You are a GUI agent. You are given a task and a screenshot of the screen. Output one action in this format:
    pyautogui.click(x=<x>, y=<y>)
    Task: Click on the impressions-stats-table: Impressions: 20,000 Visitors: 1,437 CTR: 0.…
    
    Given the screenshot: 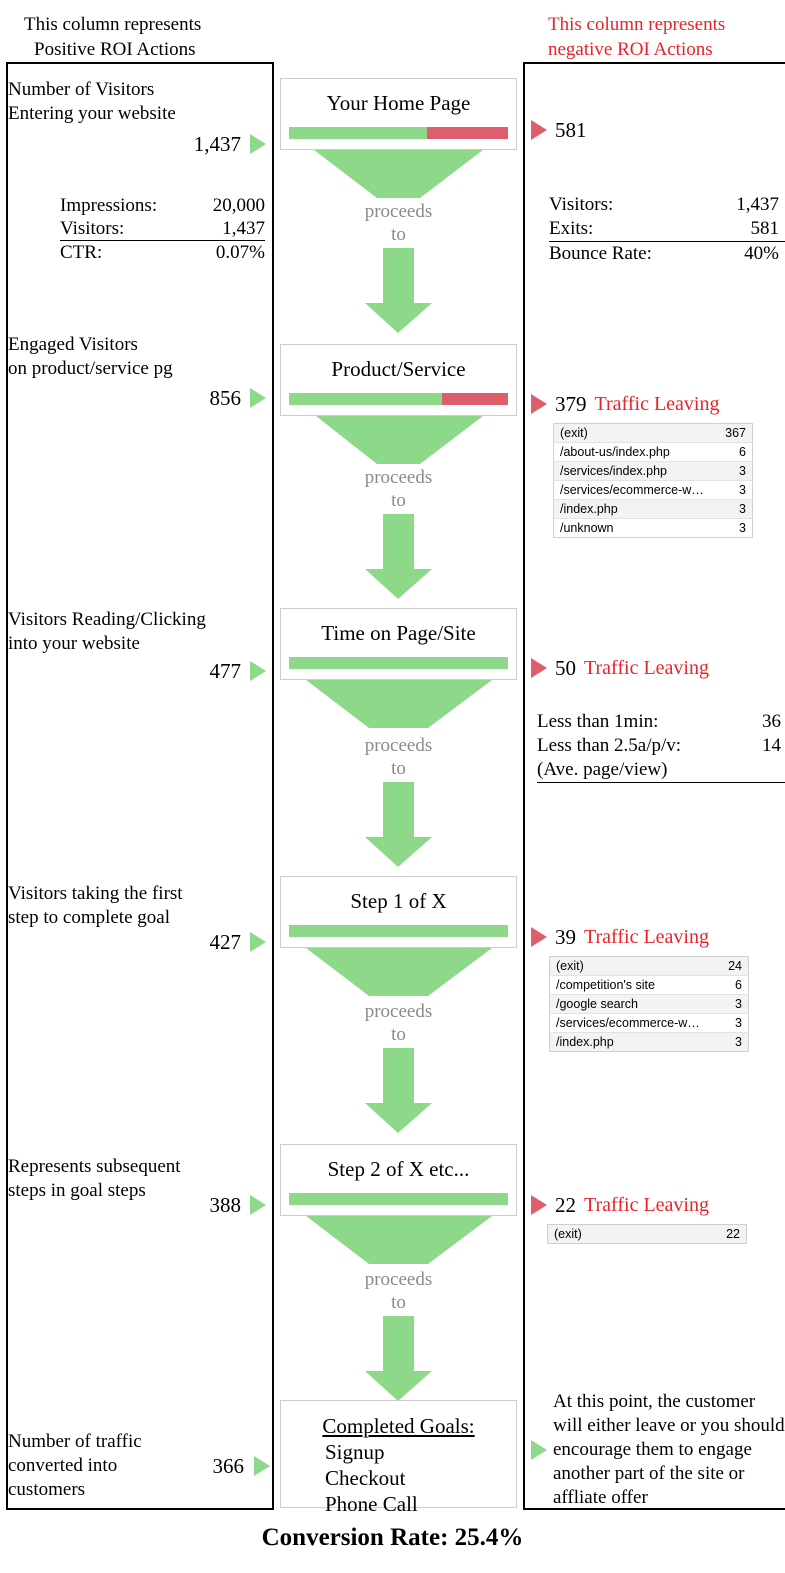 What is the action you would take?
    pyautogui.click(x=162, y=229)
    